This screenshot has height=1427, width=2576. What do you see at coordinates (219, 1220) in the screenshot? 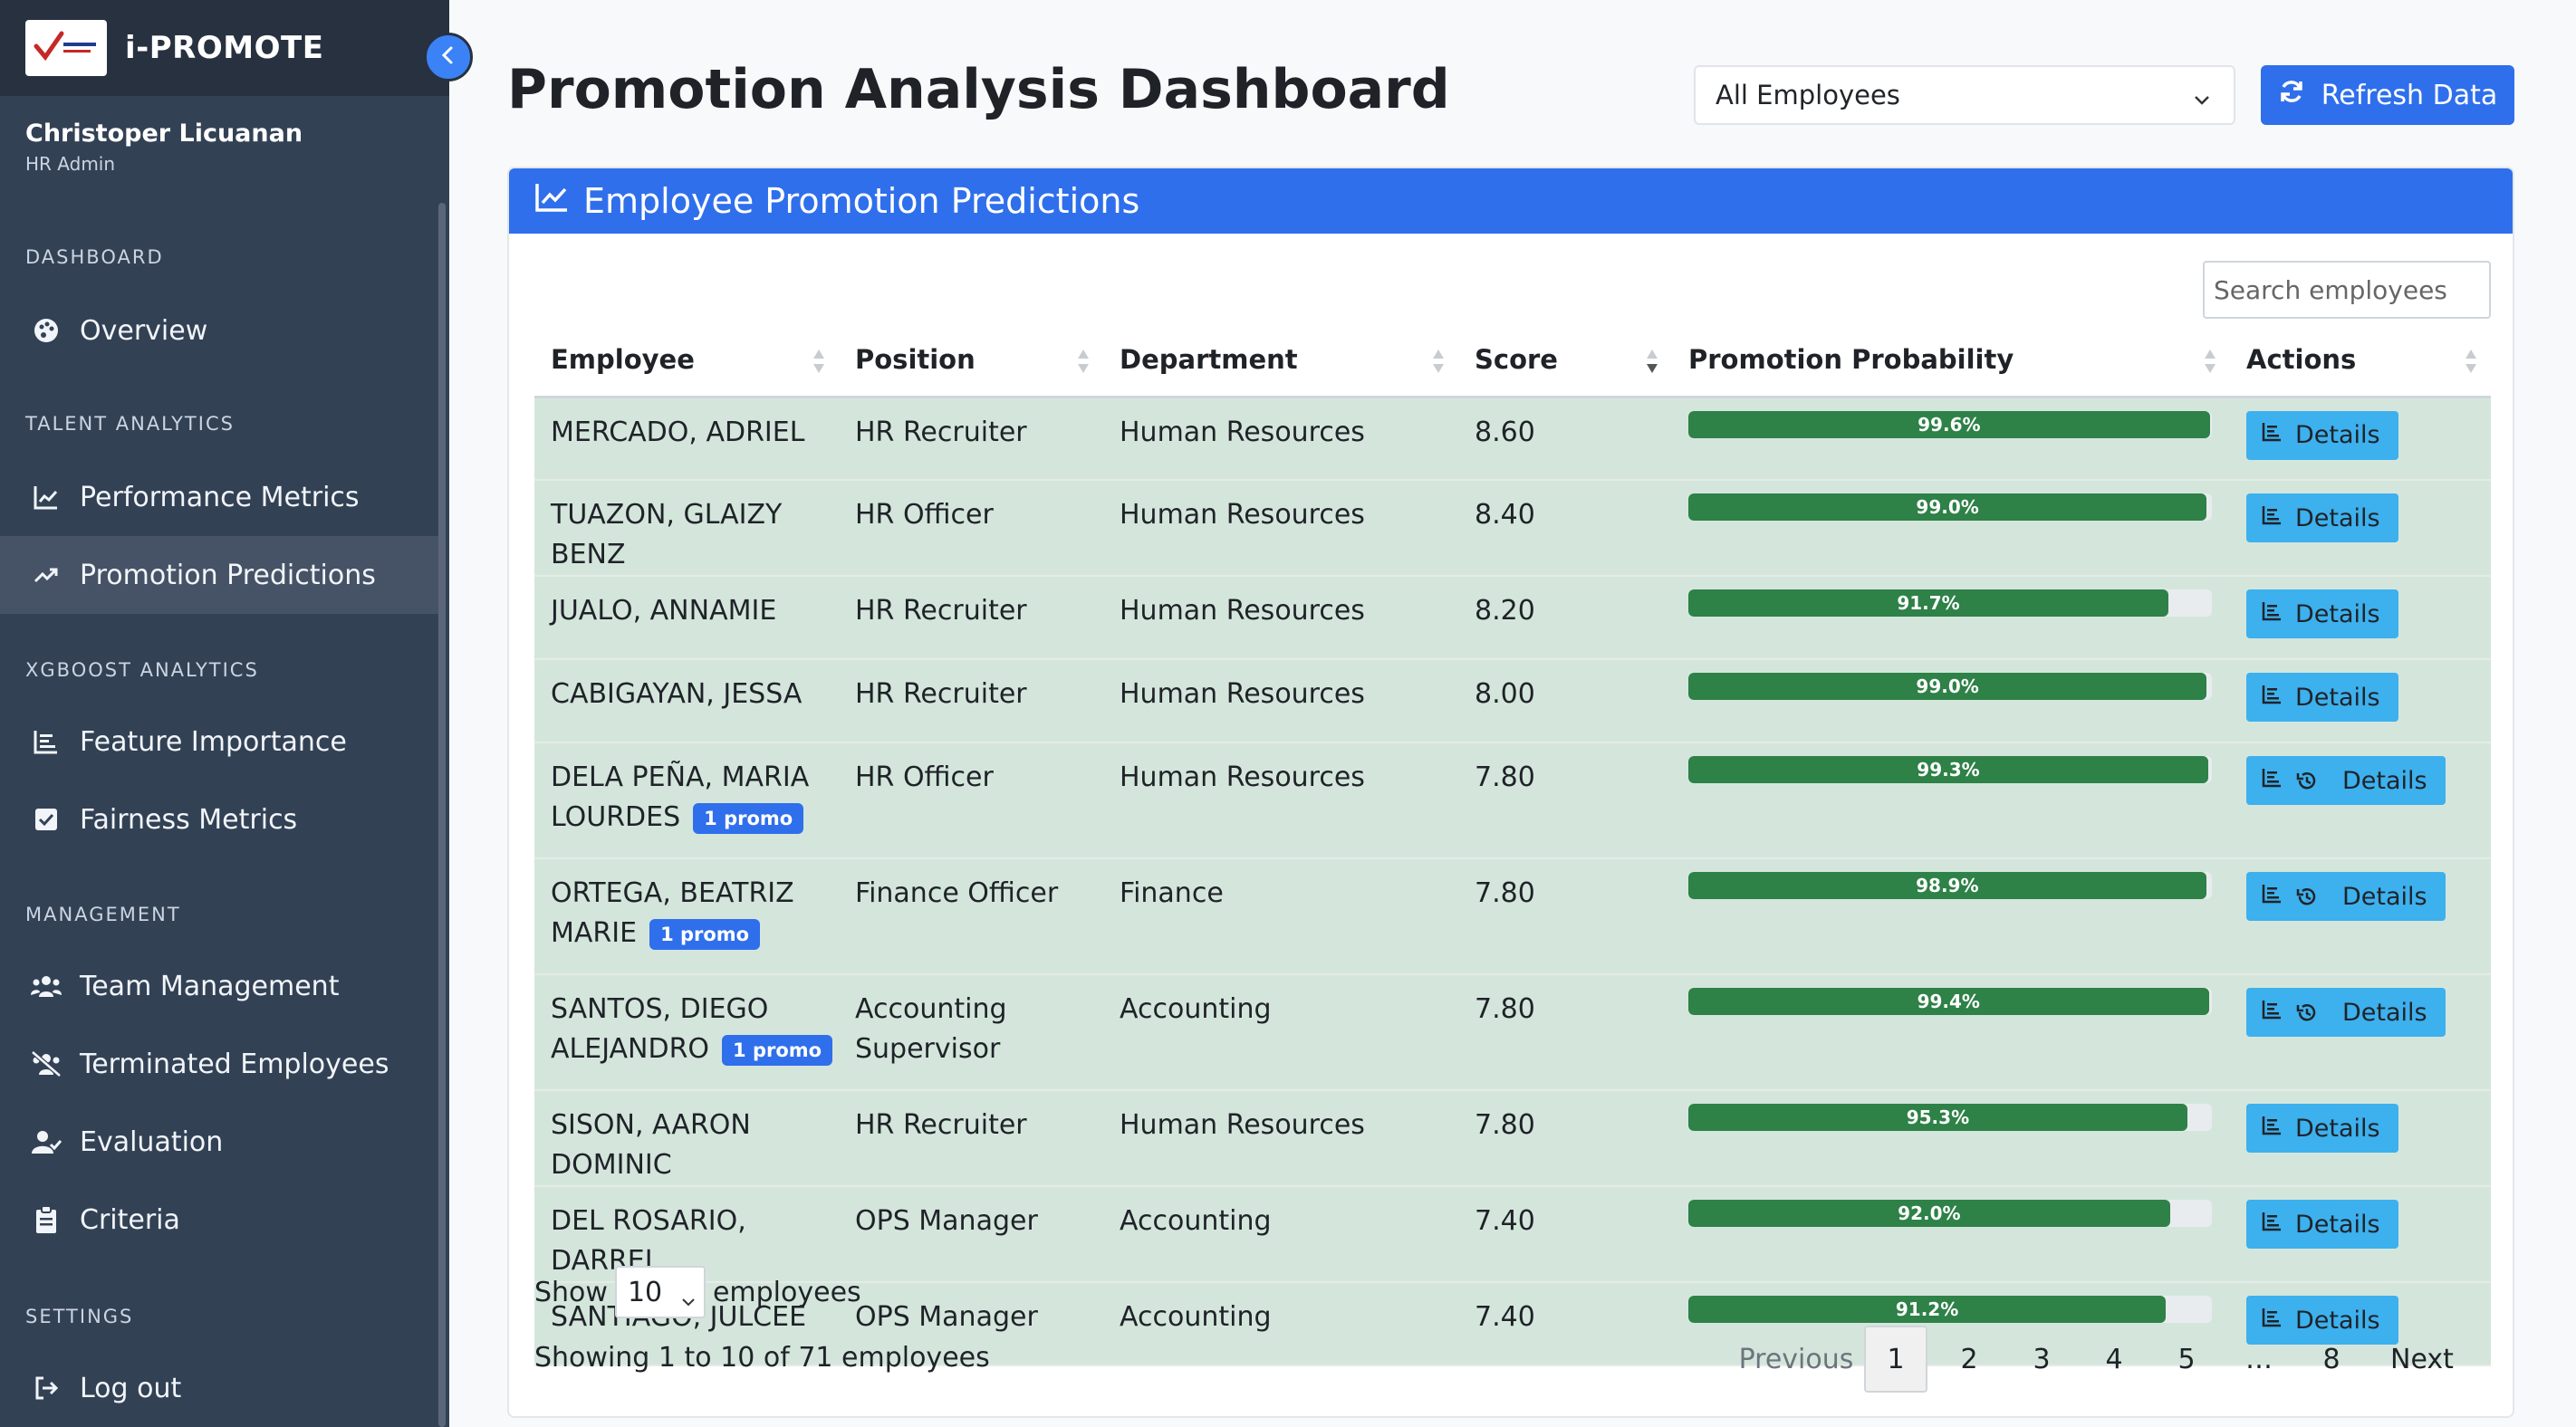
I see `sidebar-item-criteria: Criteria` at bounding box center [219, 1220].